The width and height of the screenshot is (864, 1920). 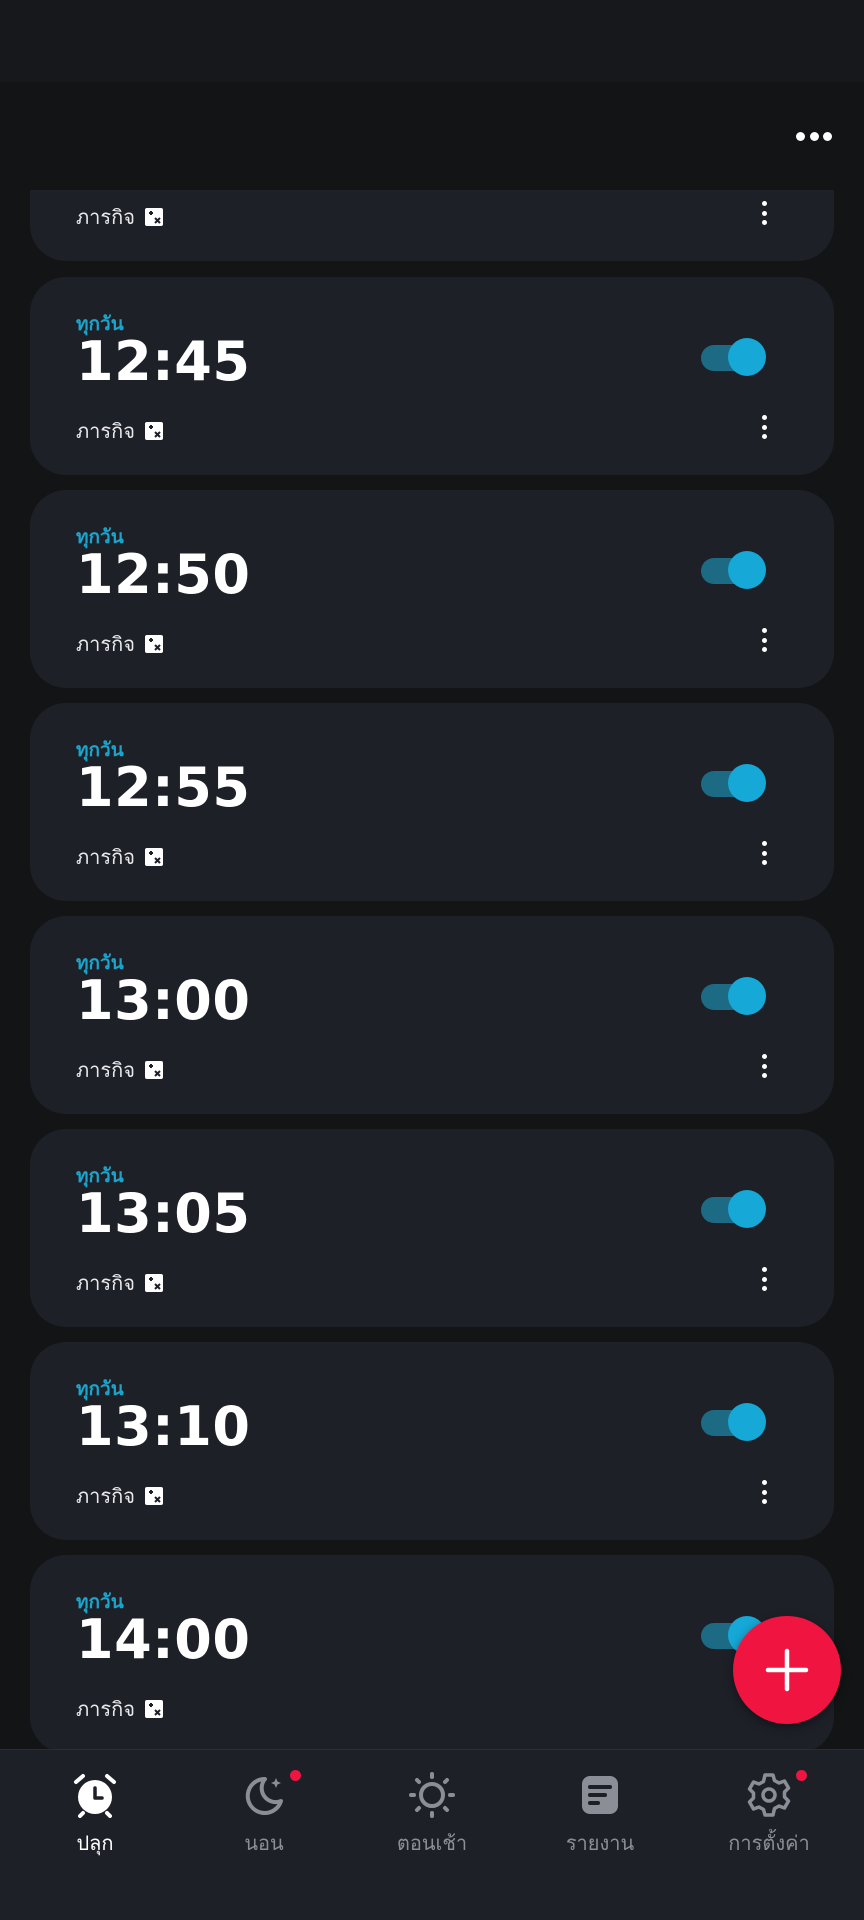 What do you see at coordinates (769, 1795) in the screenshot?
I see `gear-icon` at bounding box center [769, 1795].